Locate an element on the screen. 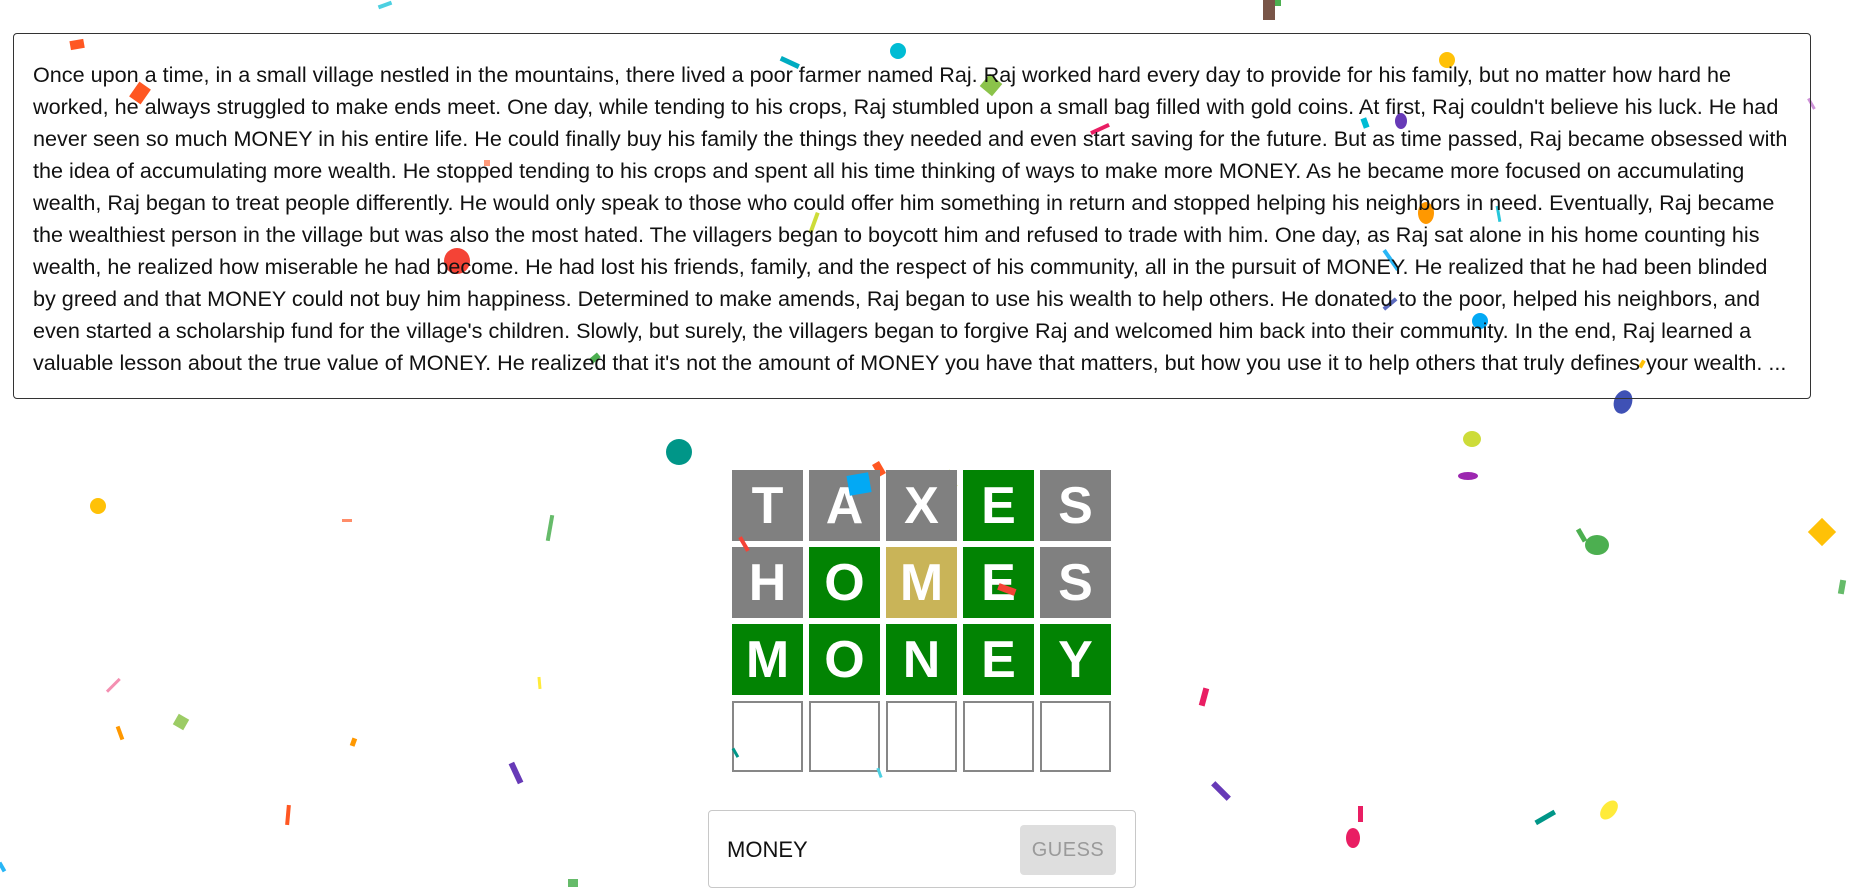 This screenshot has width=1857, height=890. guess-form: GUESS is located at coordinates (922, 849).